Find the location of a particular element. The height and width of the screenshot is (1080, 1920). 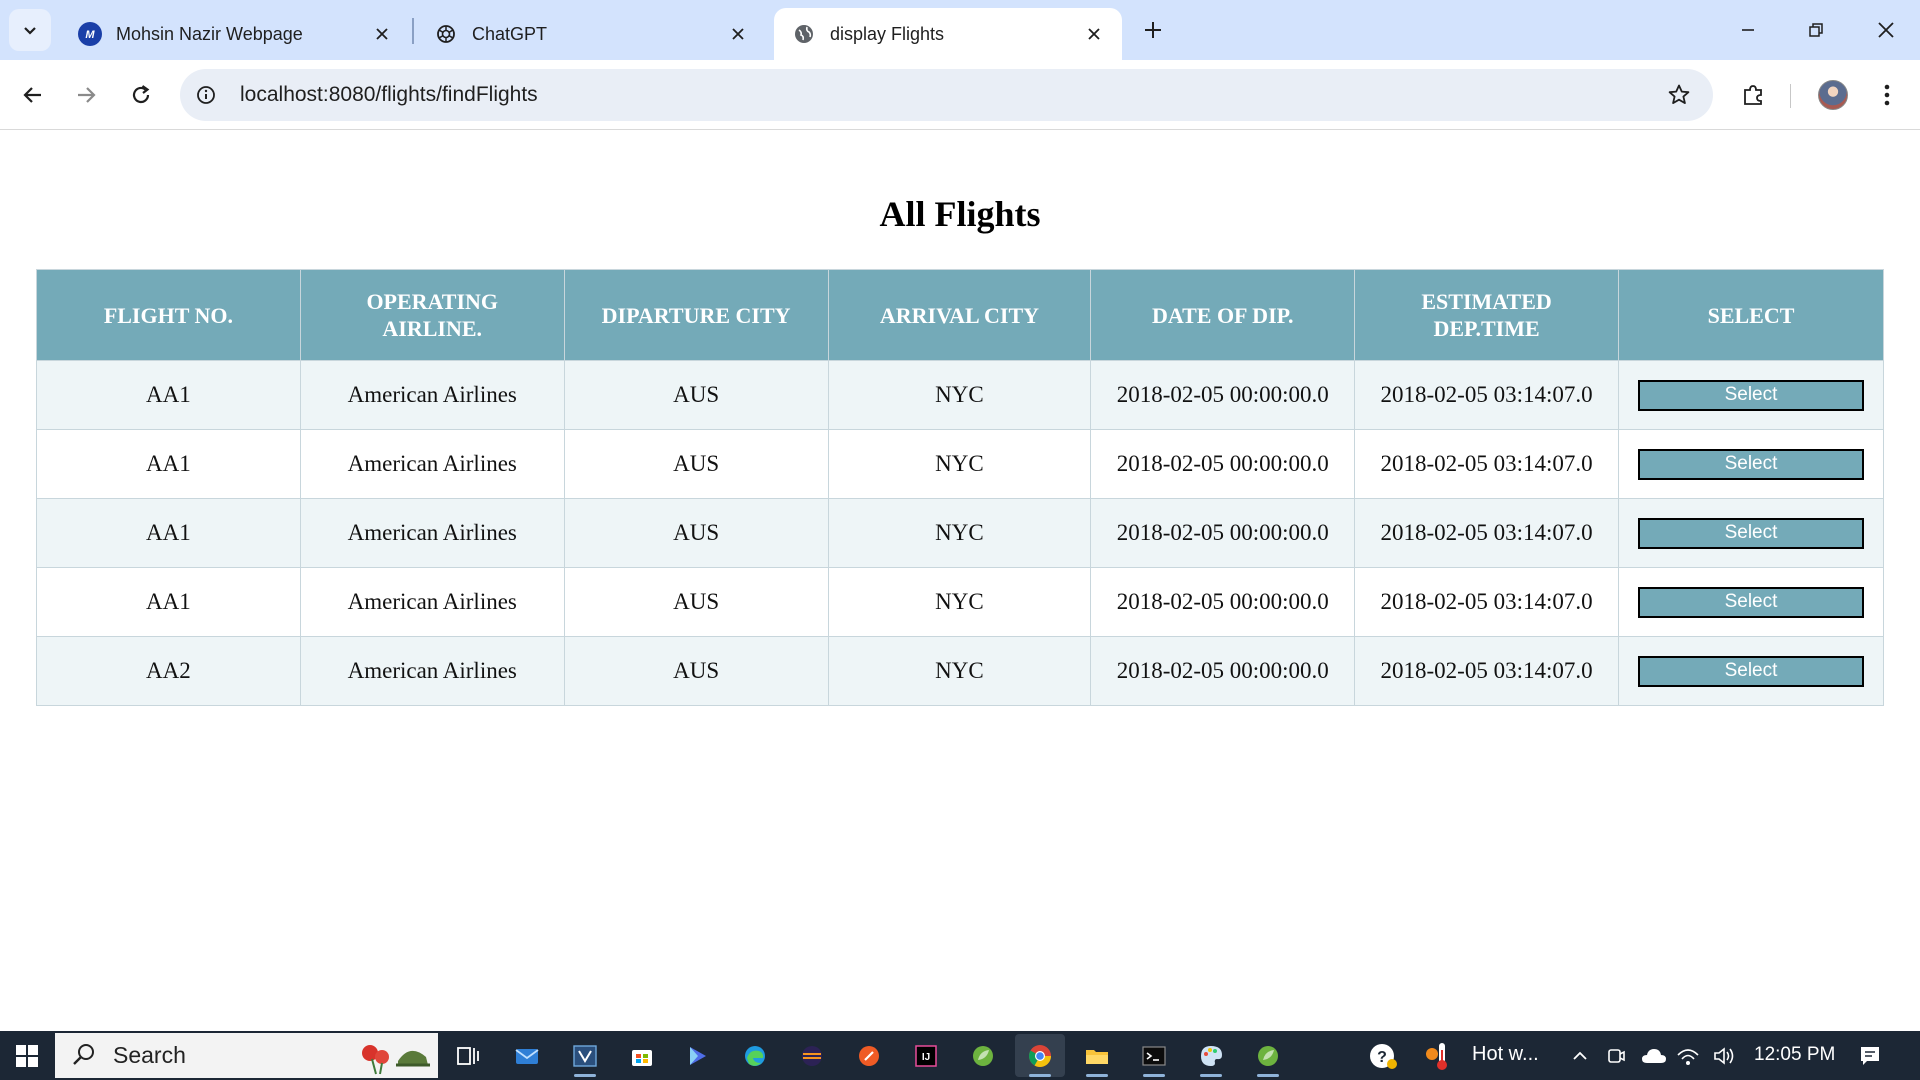

wifi-icon is located at coordinates (1688, 1056).